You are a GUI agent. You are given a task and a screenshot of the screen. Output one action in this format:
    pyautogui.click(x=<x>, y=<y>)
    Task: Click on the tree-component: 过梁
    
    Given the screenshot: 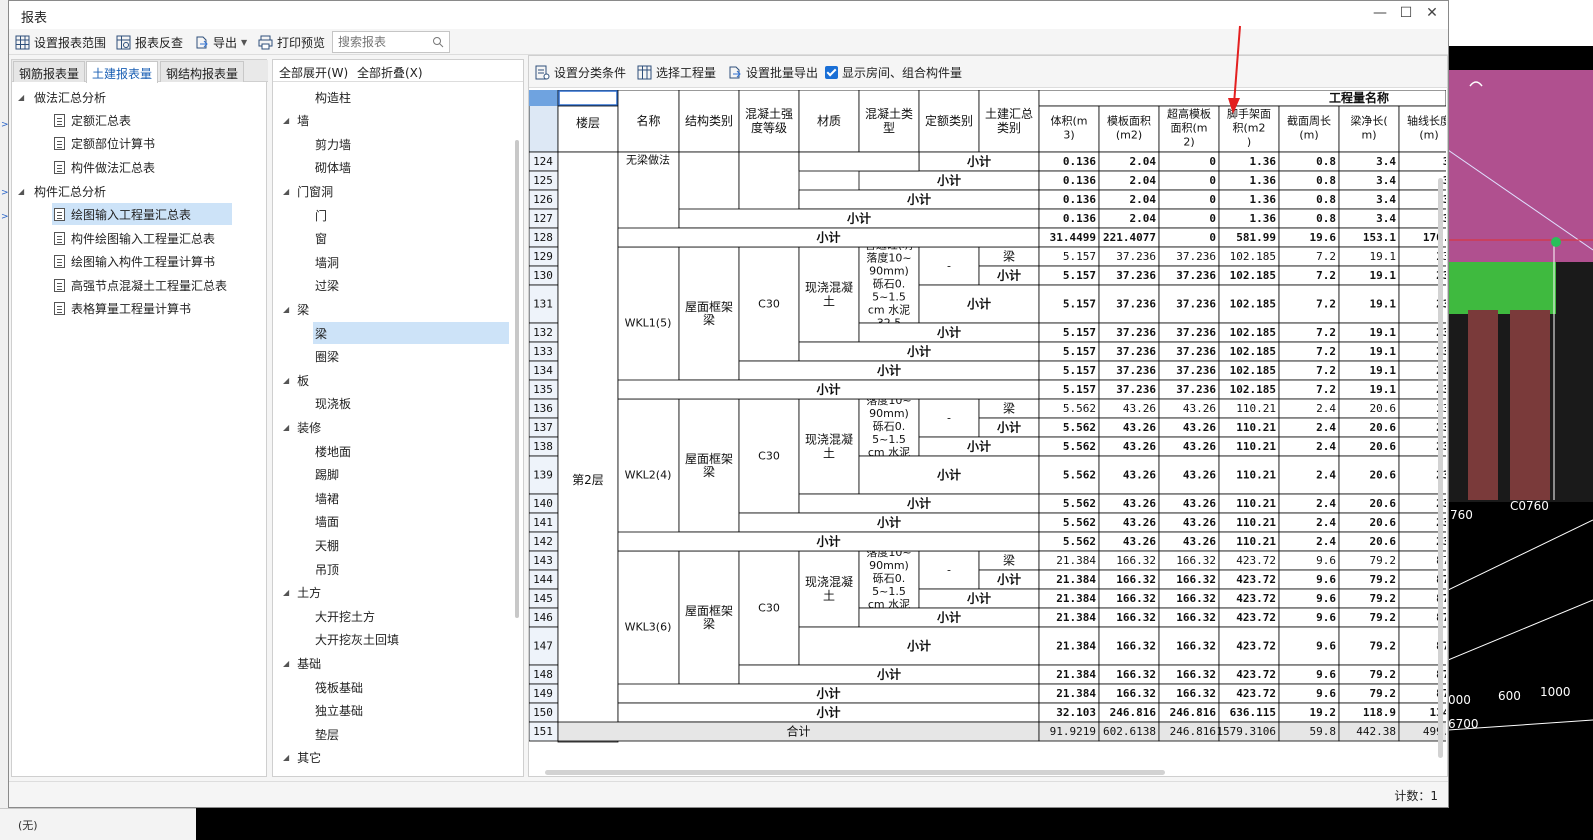 What is the action you would take?
    pyautogui.click(x=327, y=286)
    